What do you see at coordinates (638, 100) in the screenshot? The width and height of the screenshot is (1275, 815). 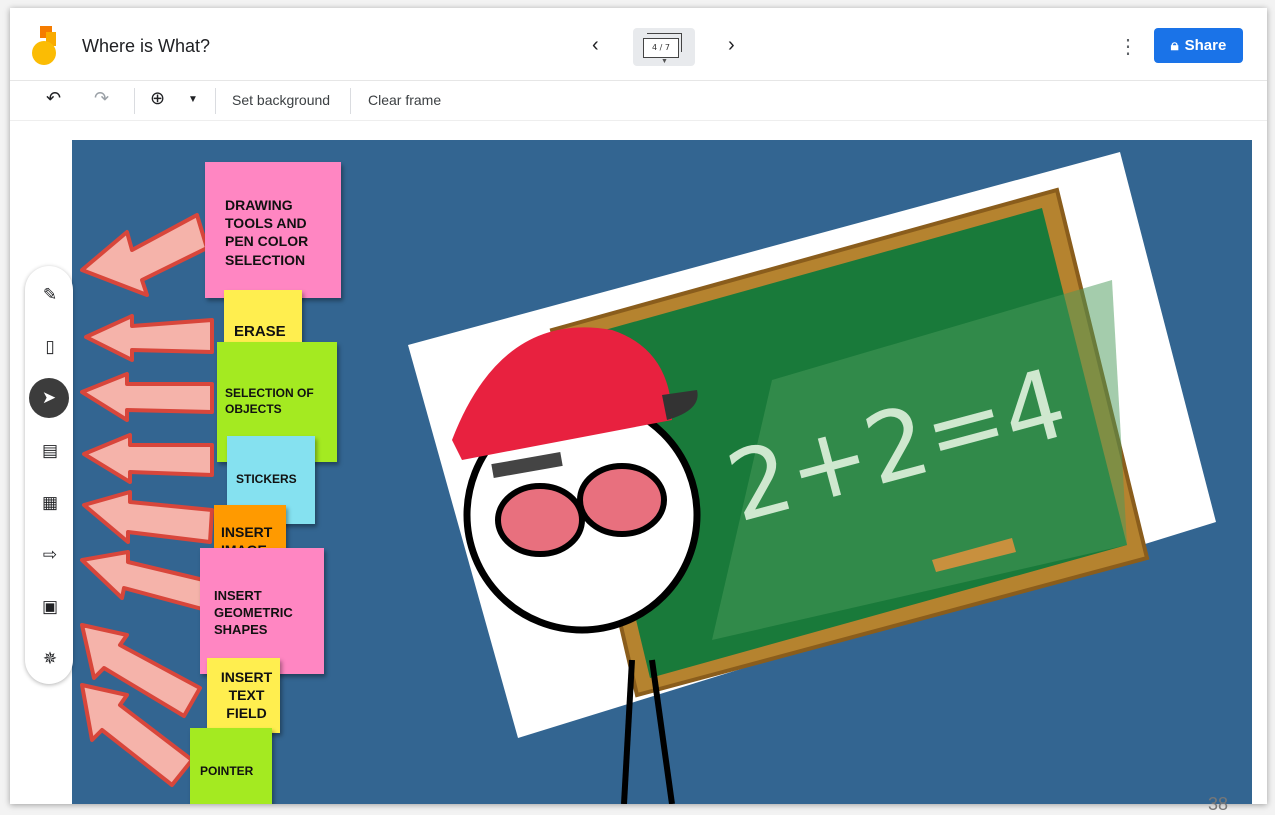 I see `edit-toolbar: ↶ ↷ ⊕ ▼ Set background Clear frame` at bounding box center [638, 100].